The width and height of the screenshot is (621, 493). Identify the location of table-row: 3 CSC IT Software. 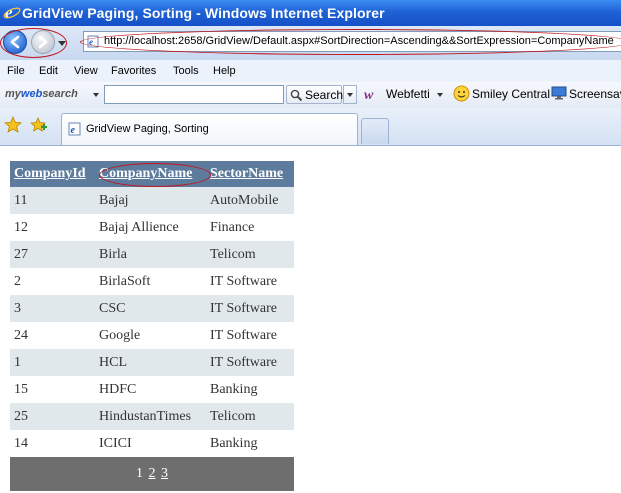
(152, 308).